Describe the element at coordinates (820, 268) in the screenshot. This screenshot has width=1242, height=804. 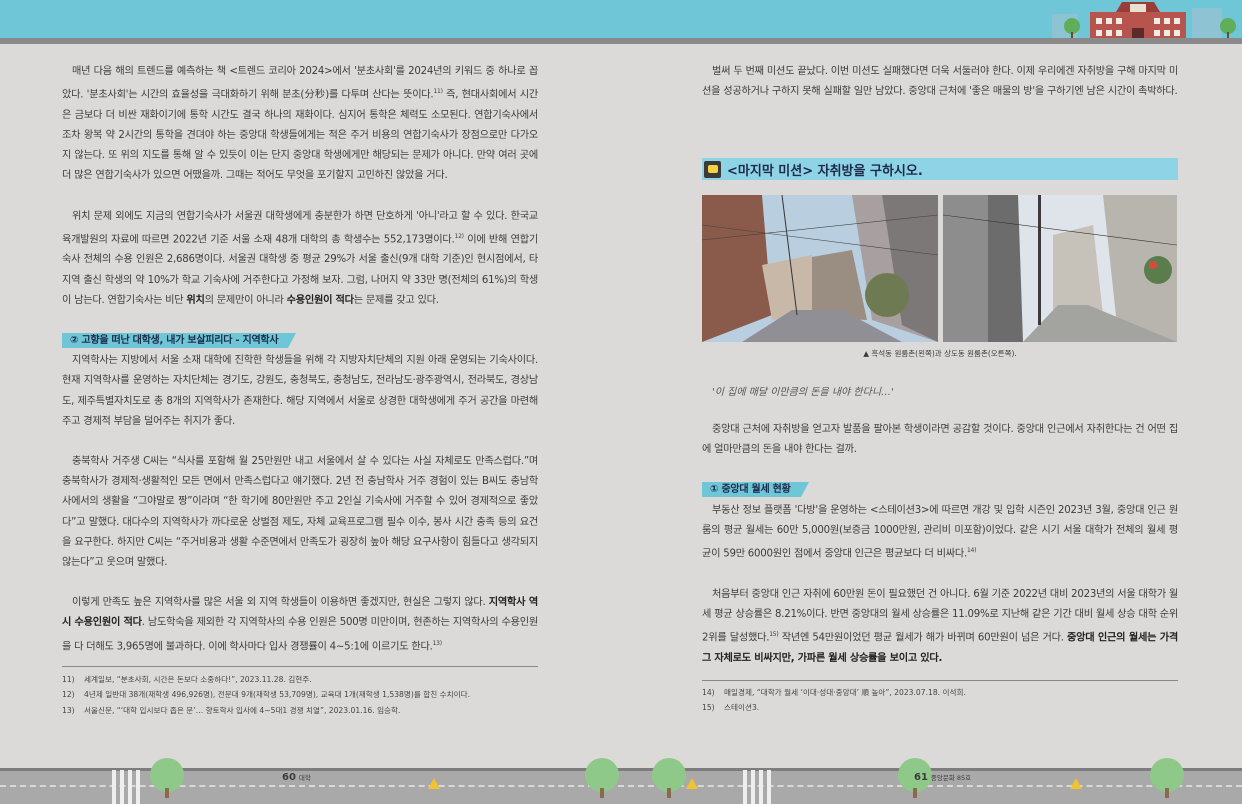
I see `heukseok-street-photo` at that location.